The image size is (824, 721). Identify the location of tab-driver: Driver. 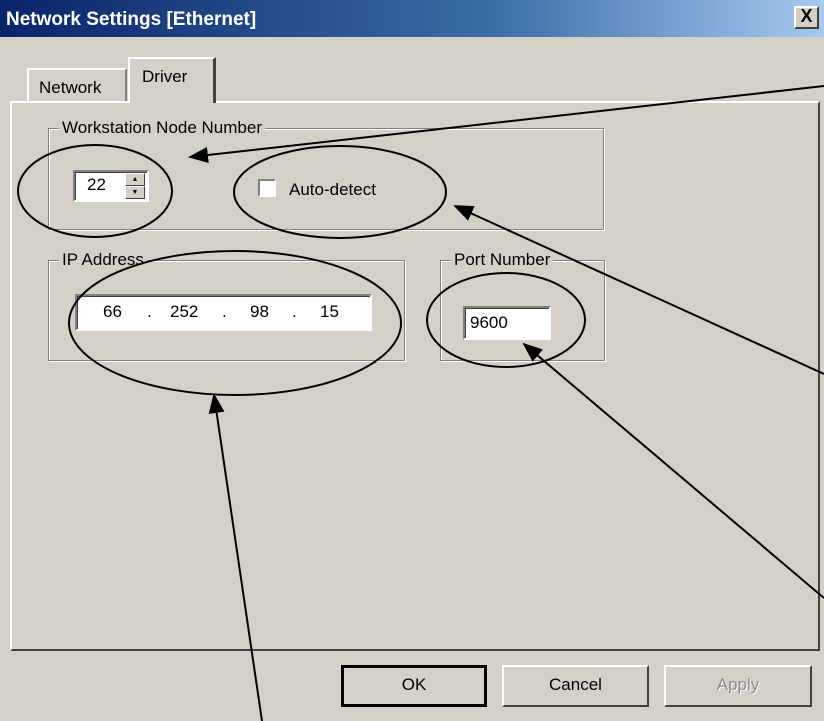
(172, 80).